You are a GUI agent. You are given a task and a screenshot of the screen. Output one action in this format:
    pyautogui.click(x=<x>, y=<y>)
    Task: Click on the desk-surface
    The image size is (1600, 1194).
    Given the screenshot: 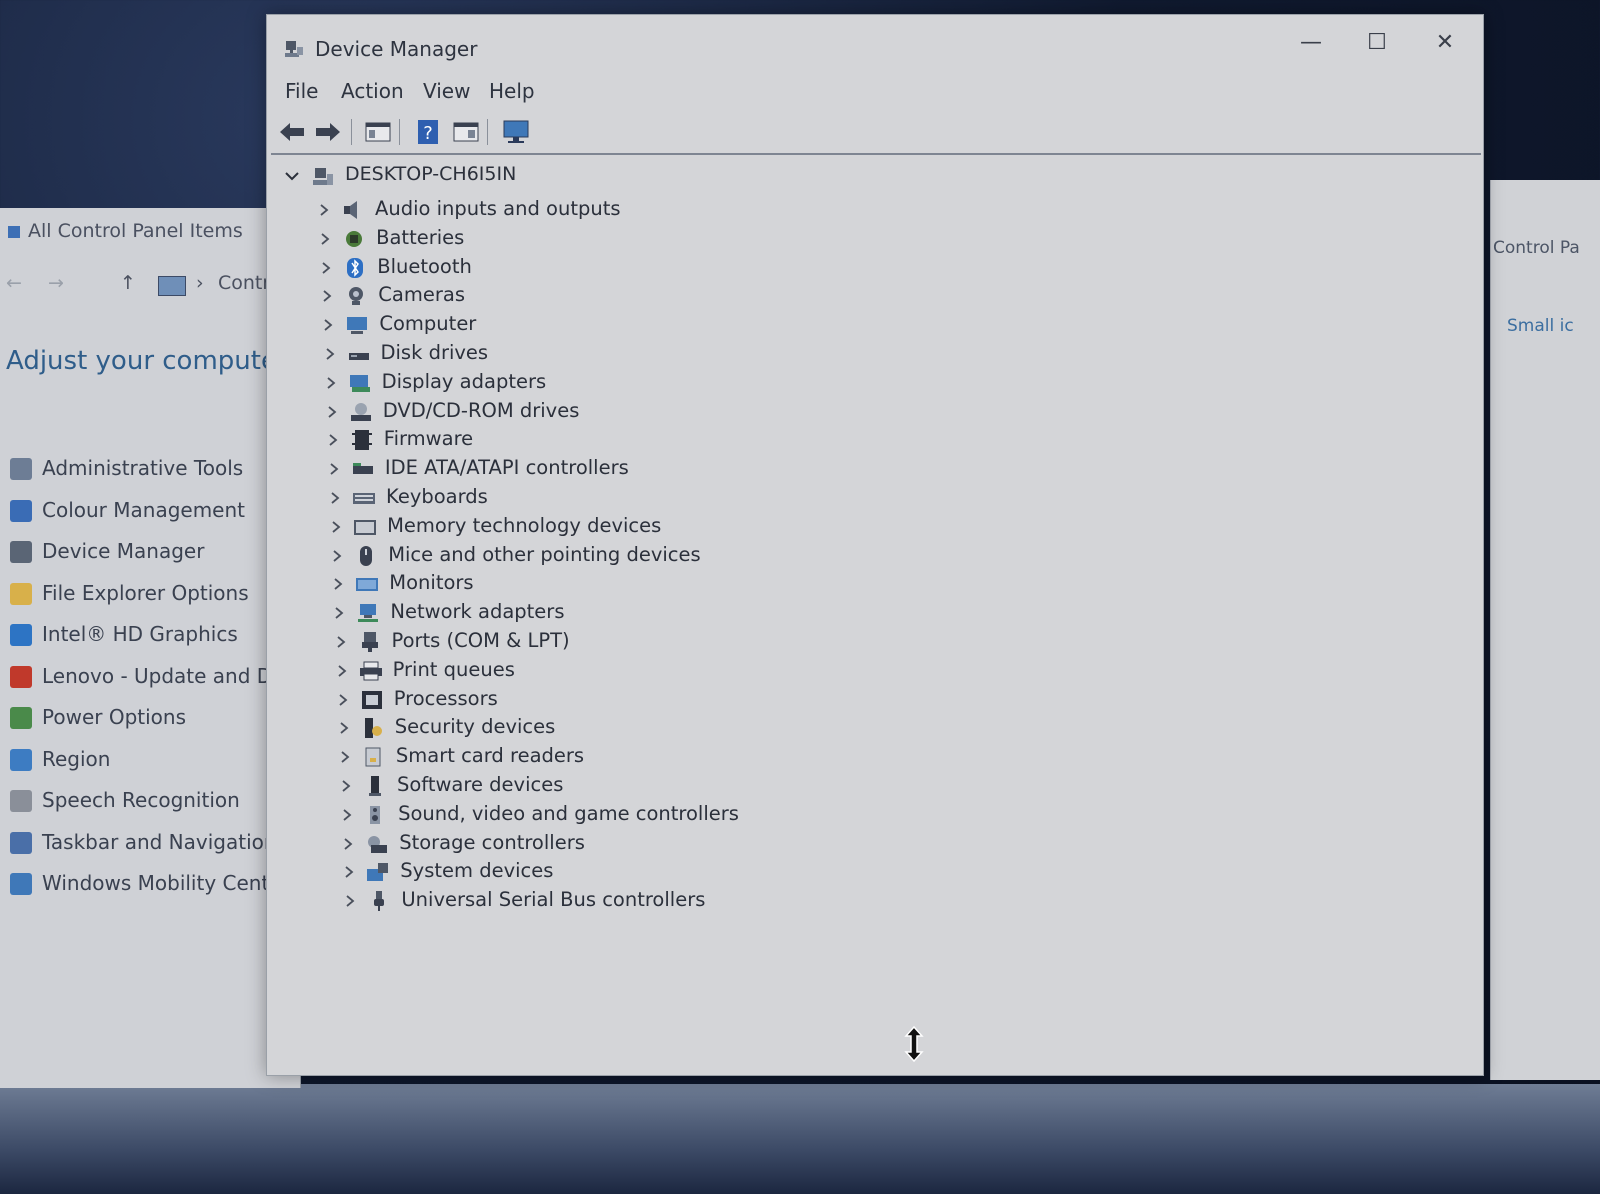 What is the action you would take?
    pyautogui.click(x=800, y=1139)
    